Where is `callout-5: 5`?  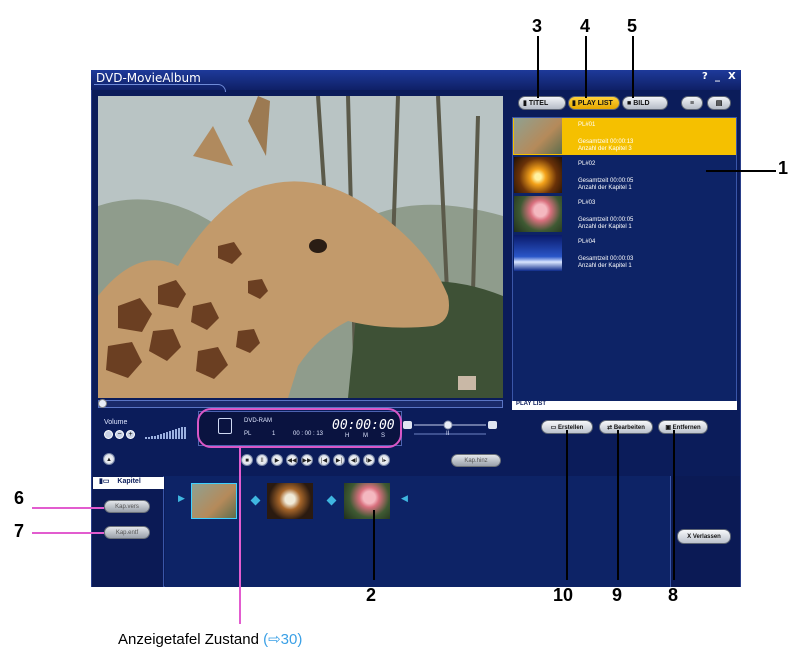
callout-5: 5 is located at coordinates (632, 26).